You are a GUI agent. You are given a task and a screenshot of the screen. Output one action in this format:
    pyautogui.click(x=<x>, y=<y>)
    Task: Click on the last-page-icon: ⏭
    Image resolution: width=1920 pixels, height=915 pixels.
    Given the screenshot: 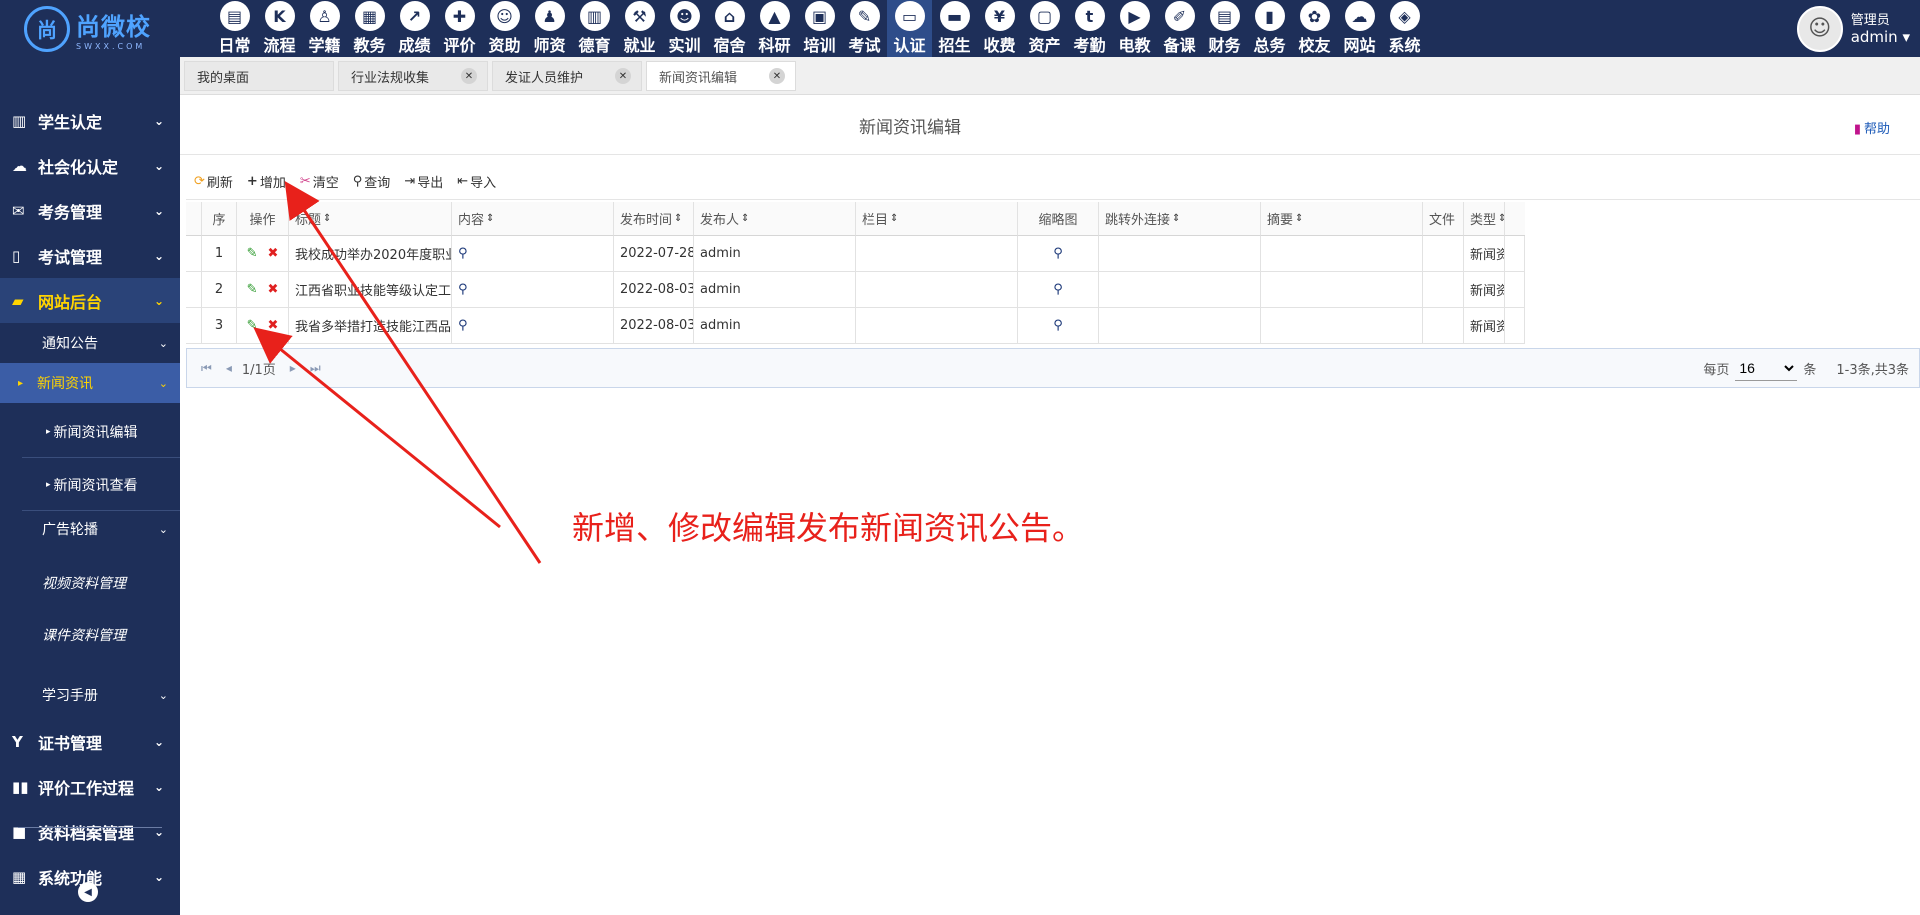 What is the action you would take?
    pyautogui.click(x=315, y=368)
    